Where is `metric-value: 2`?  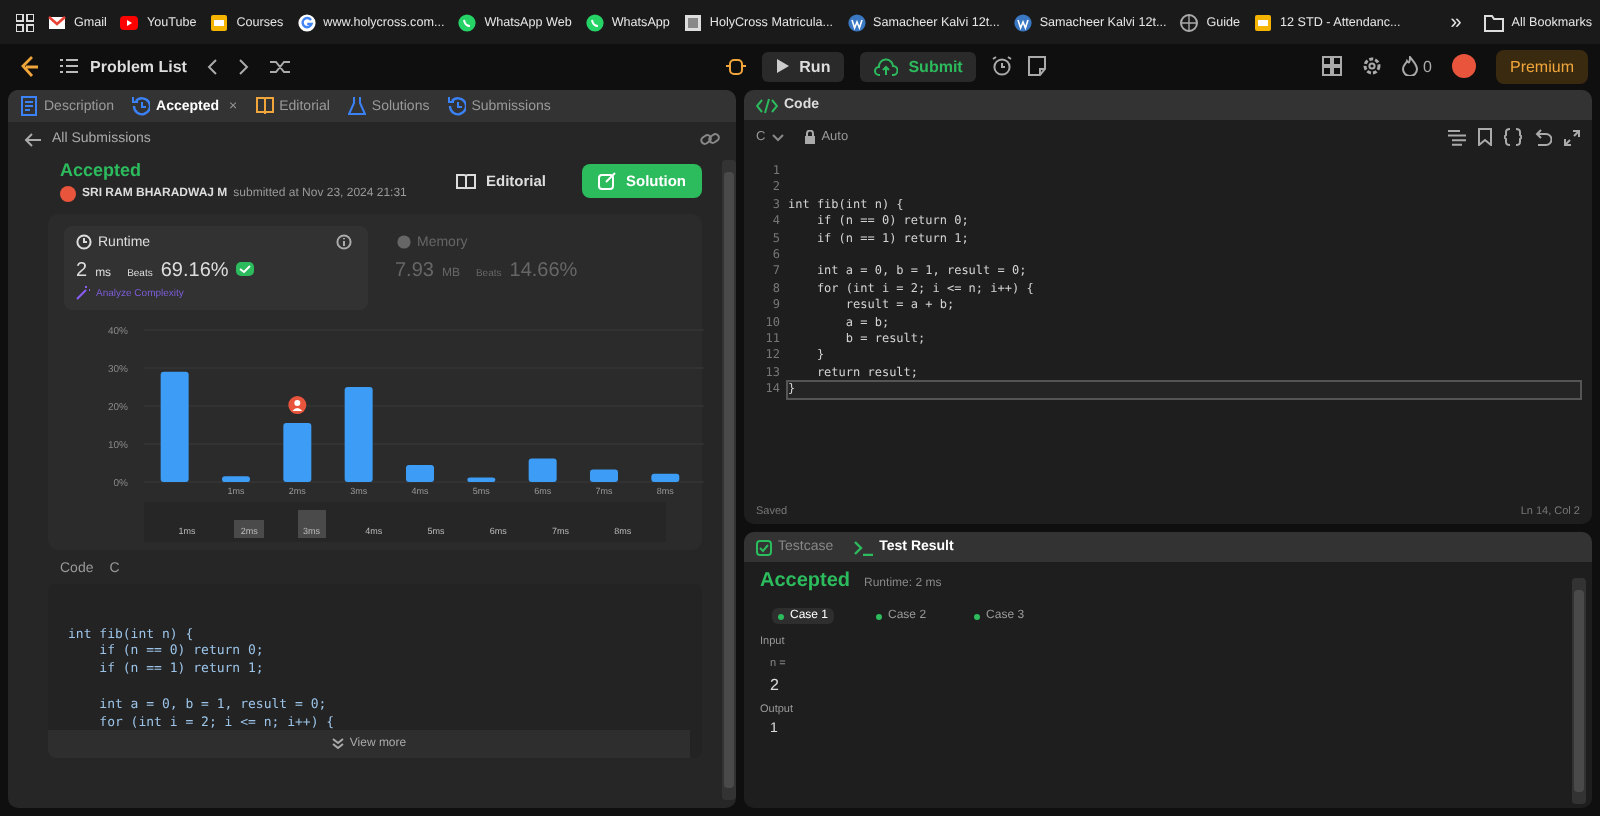
metric-value: 2 is located at coordinates (82, 271).